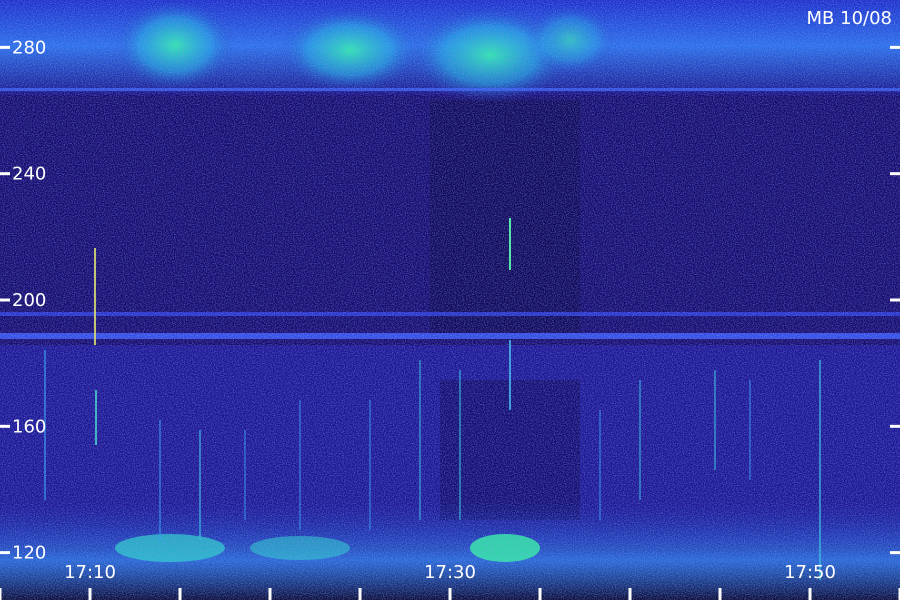  Describe the element at coordinates (29, 426) in the screenshot. I see `y-tick-label: 160` at that location.